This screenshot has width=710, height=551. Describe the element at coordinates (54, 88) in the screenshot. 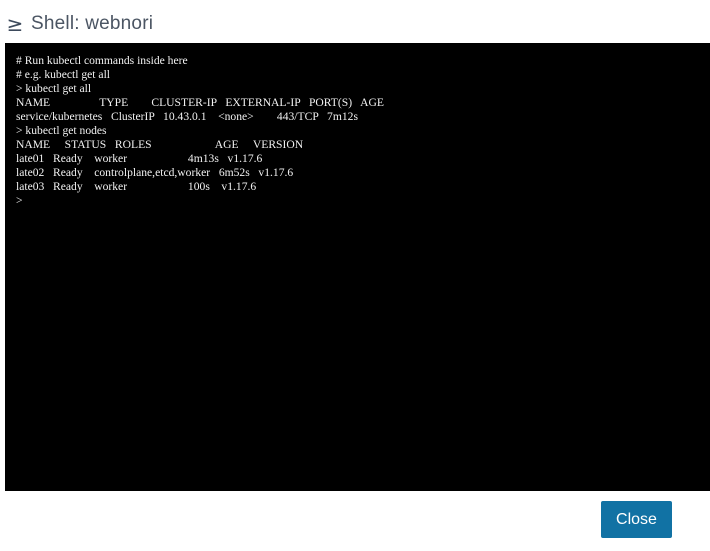

I see `terminal-line: > kubectl get all` at that location.